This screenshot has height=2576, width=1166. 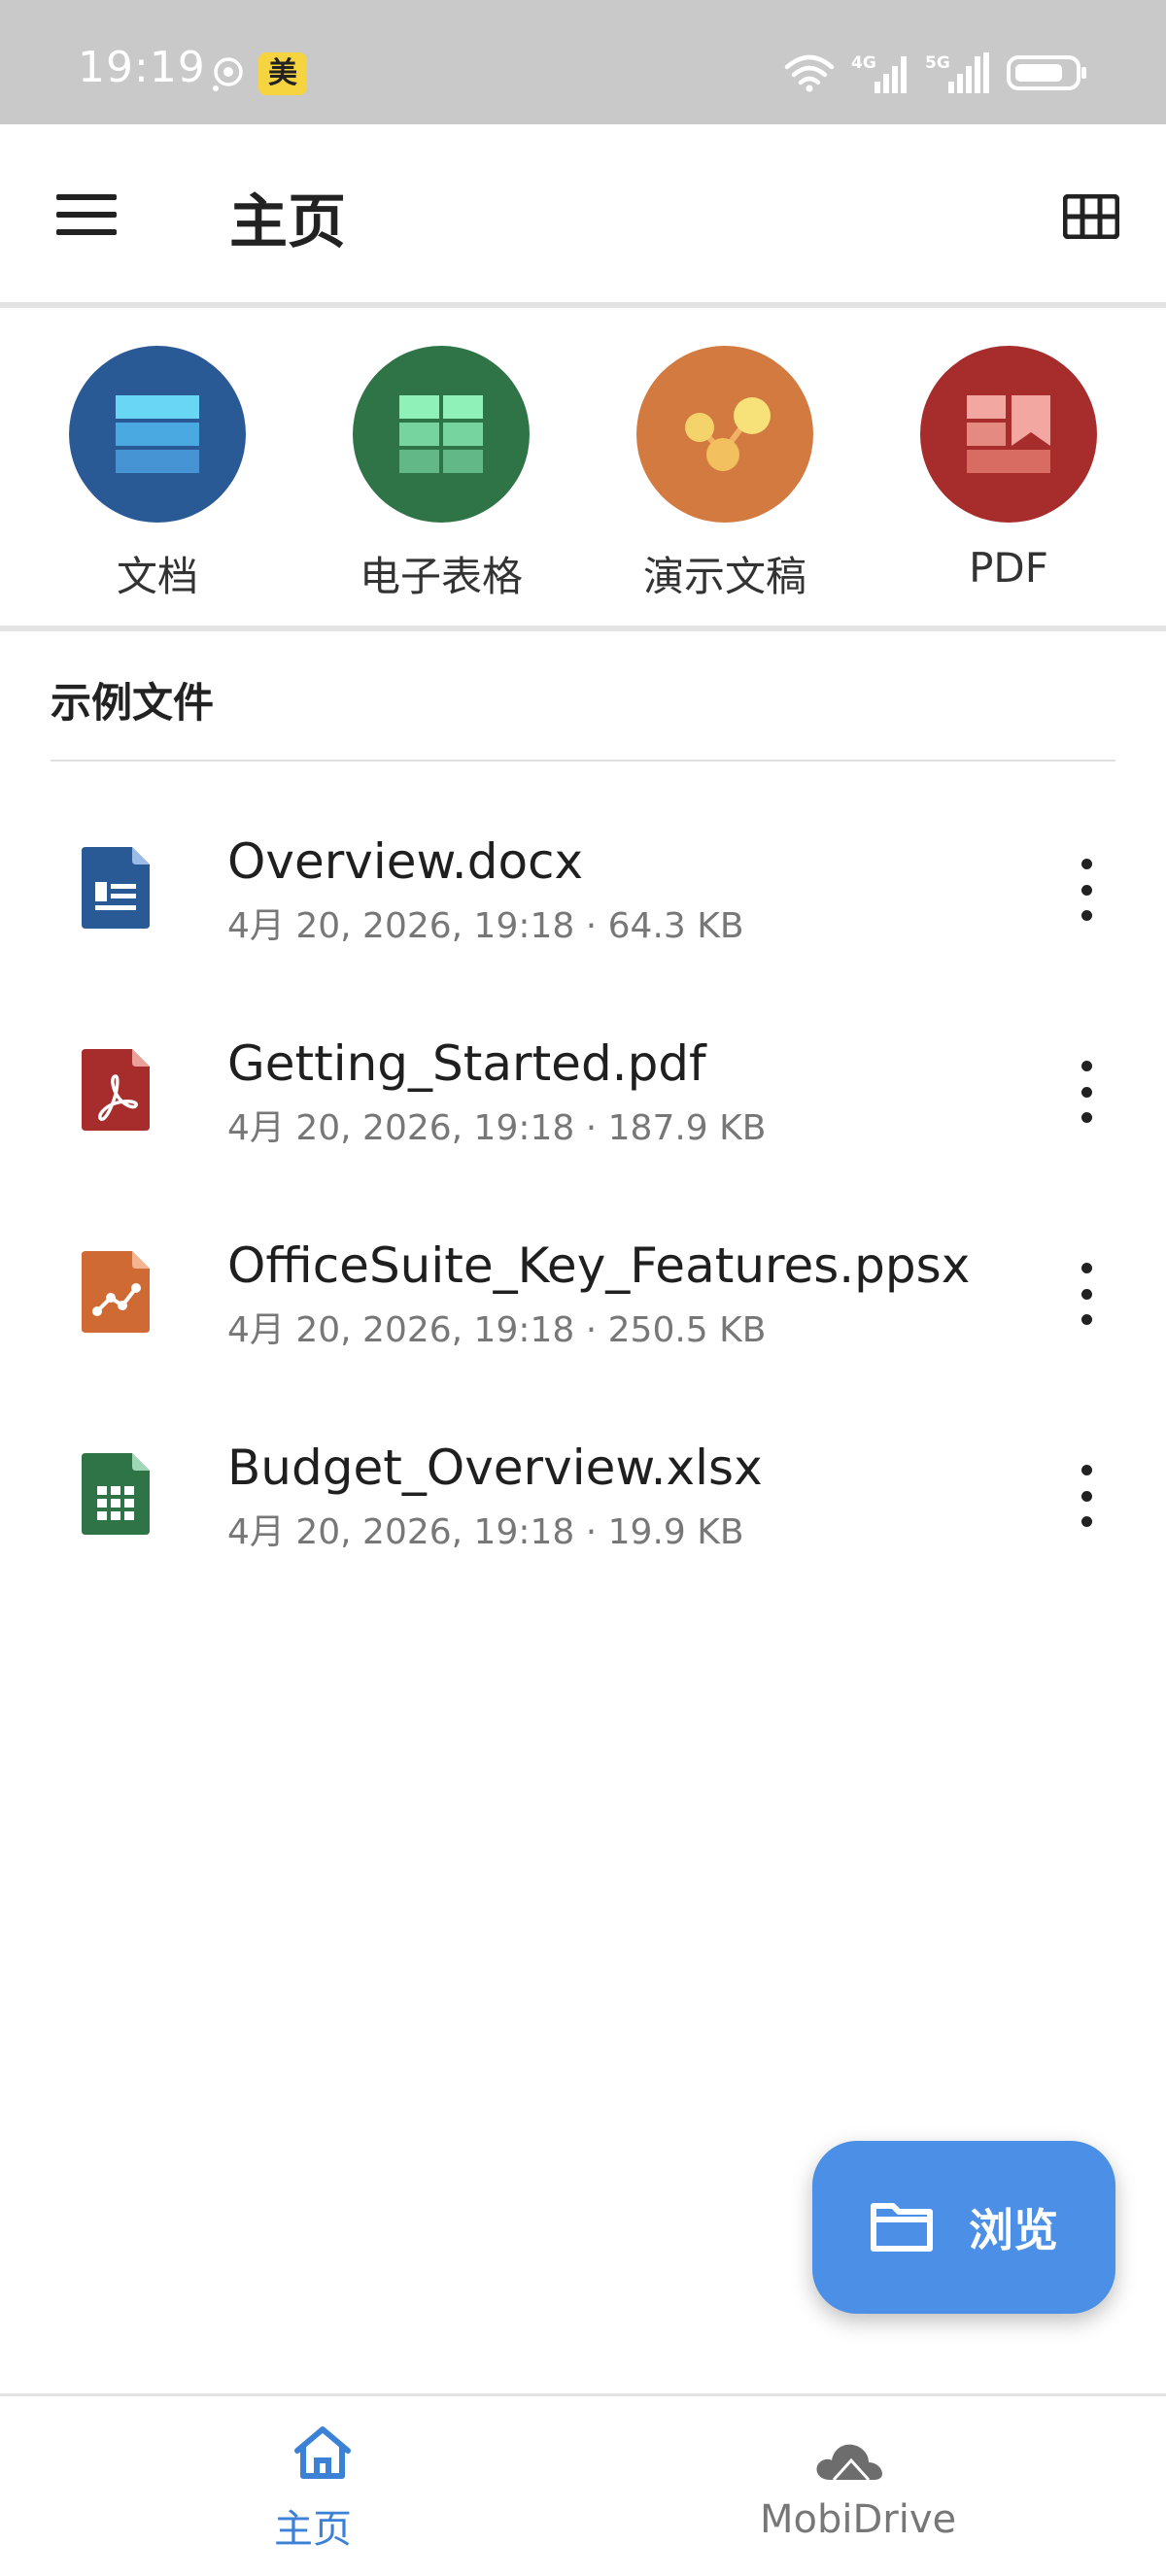 I want to click on nav-label-mobidrive: MobiDrive, so click(x=858, y=2519).